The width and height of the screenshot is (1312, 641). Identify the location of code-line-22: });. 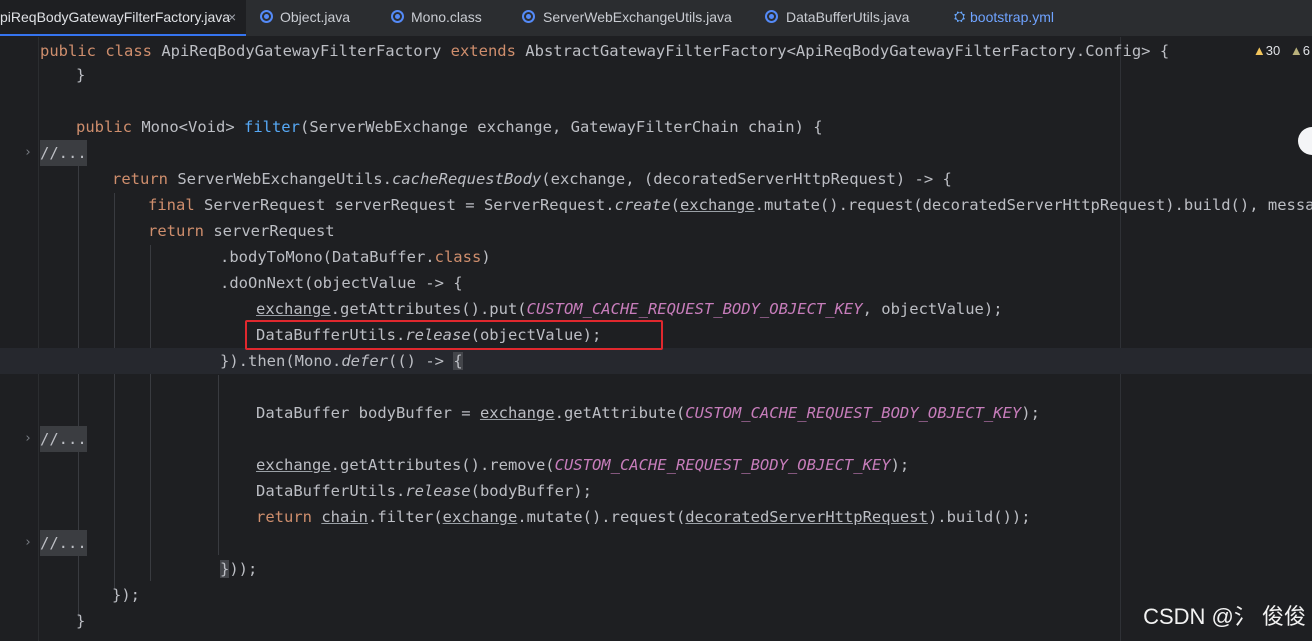
(656, 595).